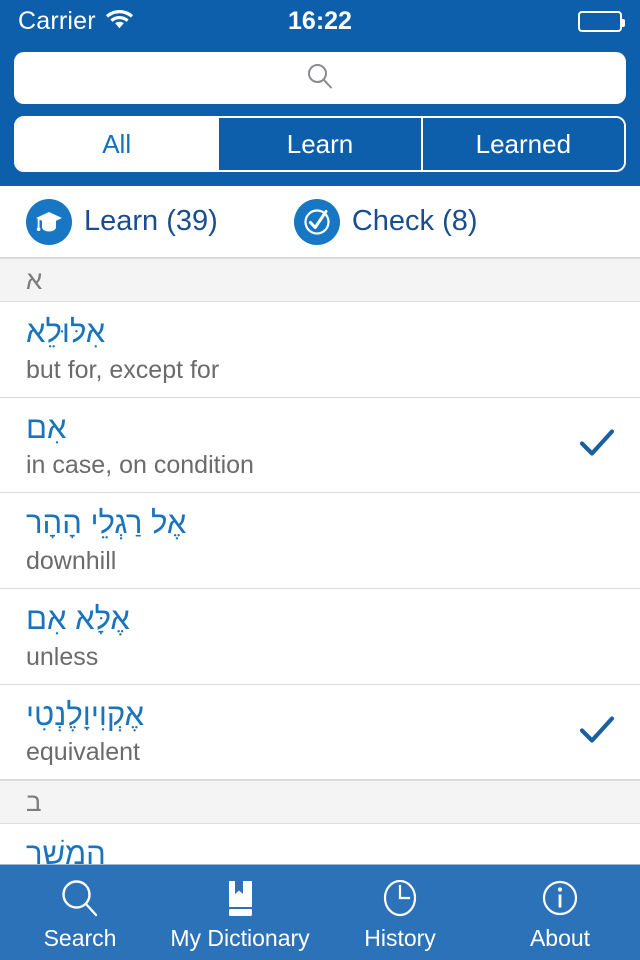 This screenshot has width=640, height=960. I want to click on segment-learn: Learn, so click(321, 144).